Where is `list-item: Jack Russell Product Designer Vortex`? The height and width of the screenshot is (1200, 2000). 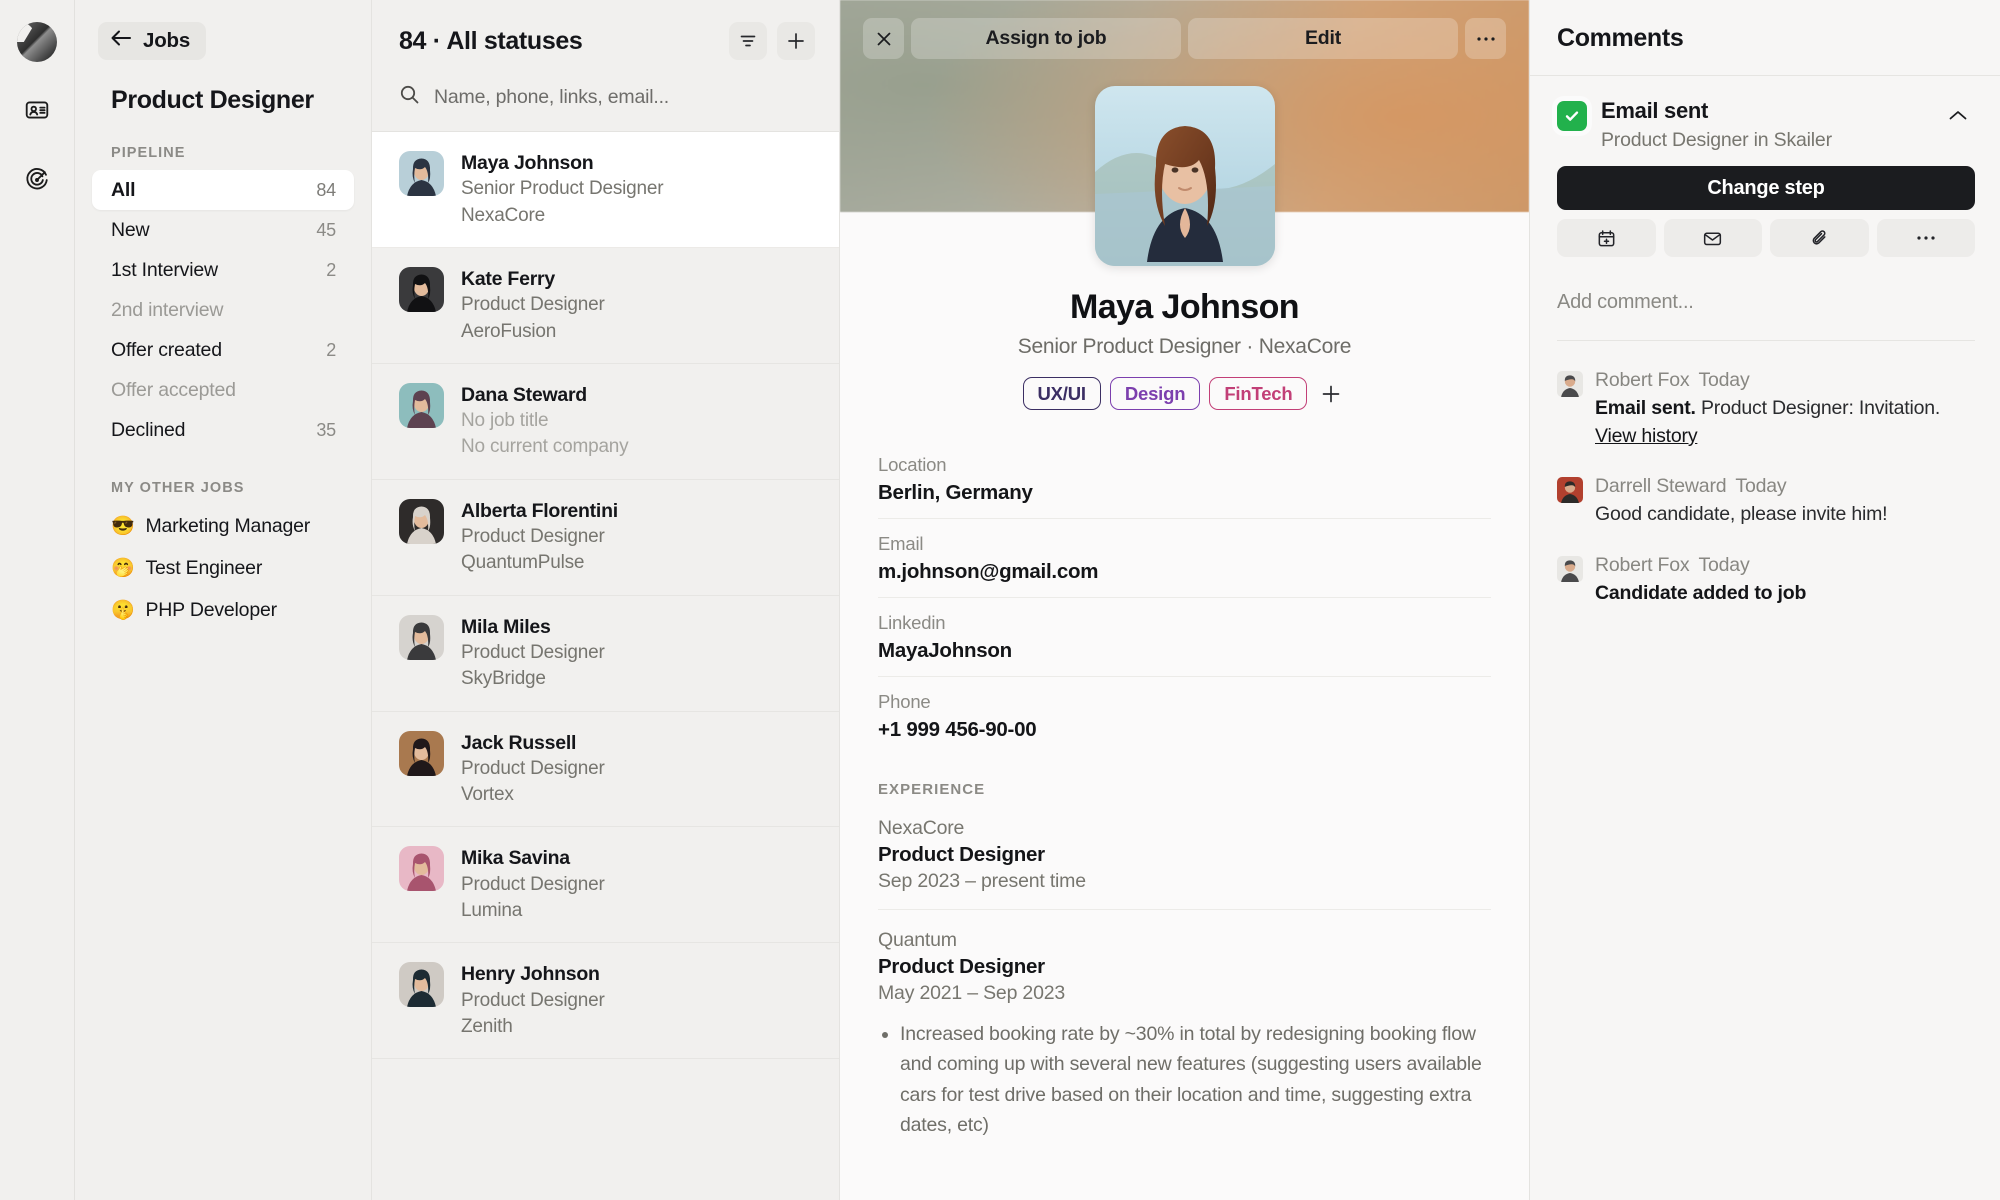 list-item: Jack Russell Product Designer Vortex is located at coordinates (605, 770).